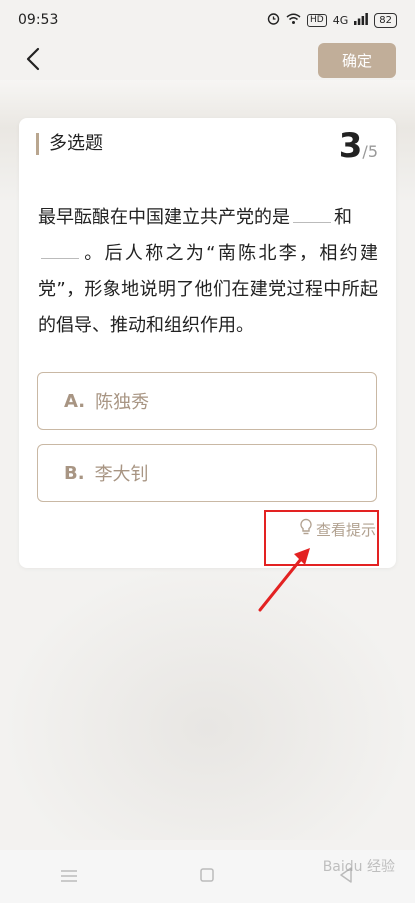 The height and width of the screenshot is (903, 415). I want to click on chevron-left-icon, so click(33, 61).